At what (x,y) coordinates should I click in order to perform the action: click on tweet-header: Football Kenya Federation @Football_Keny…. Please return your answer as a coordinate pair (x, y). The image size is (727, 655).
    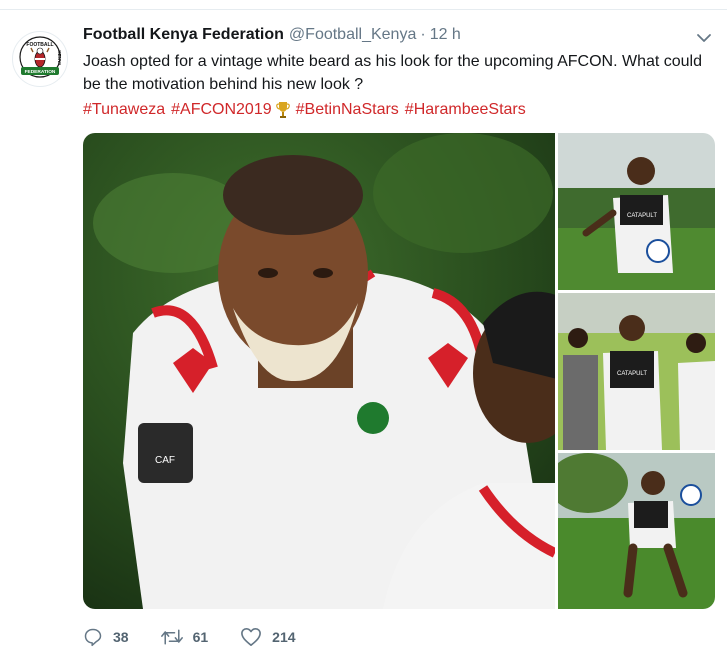
    Looking at the image, I should click on (272, 37).